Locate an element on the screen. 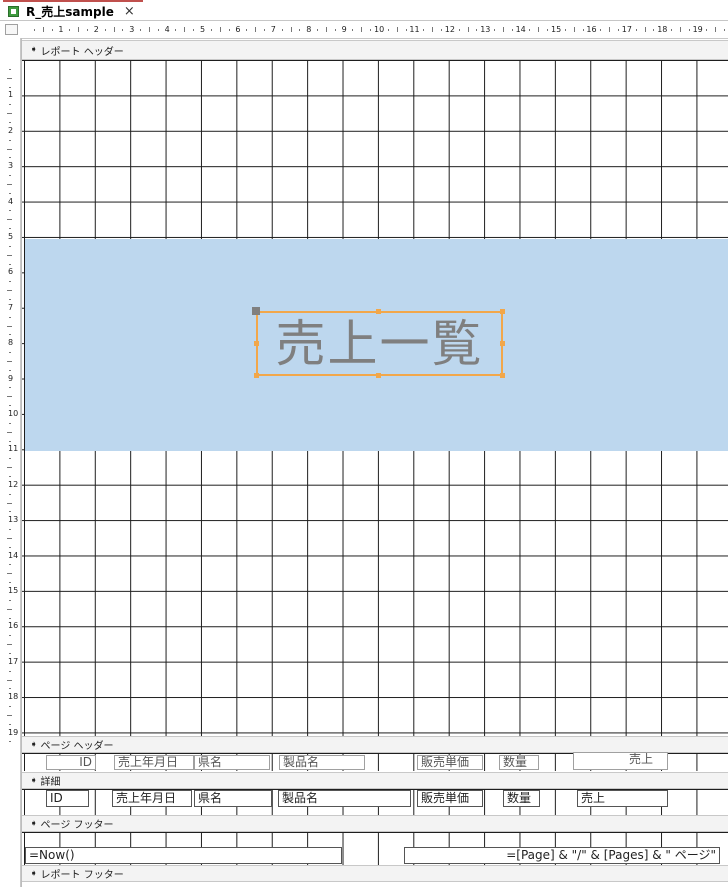  tab-title: R_売上sample is located at coordinates (70, 11).